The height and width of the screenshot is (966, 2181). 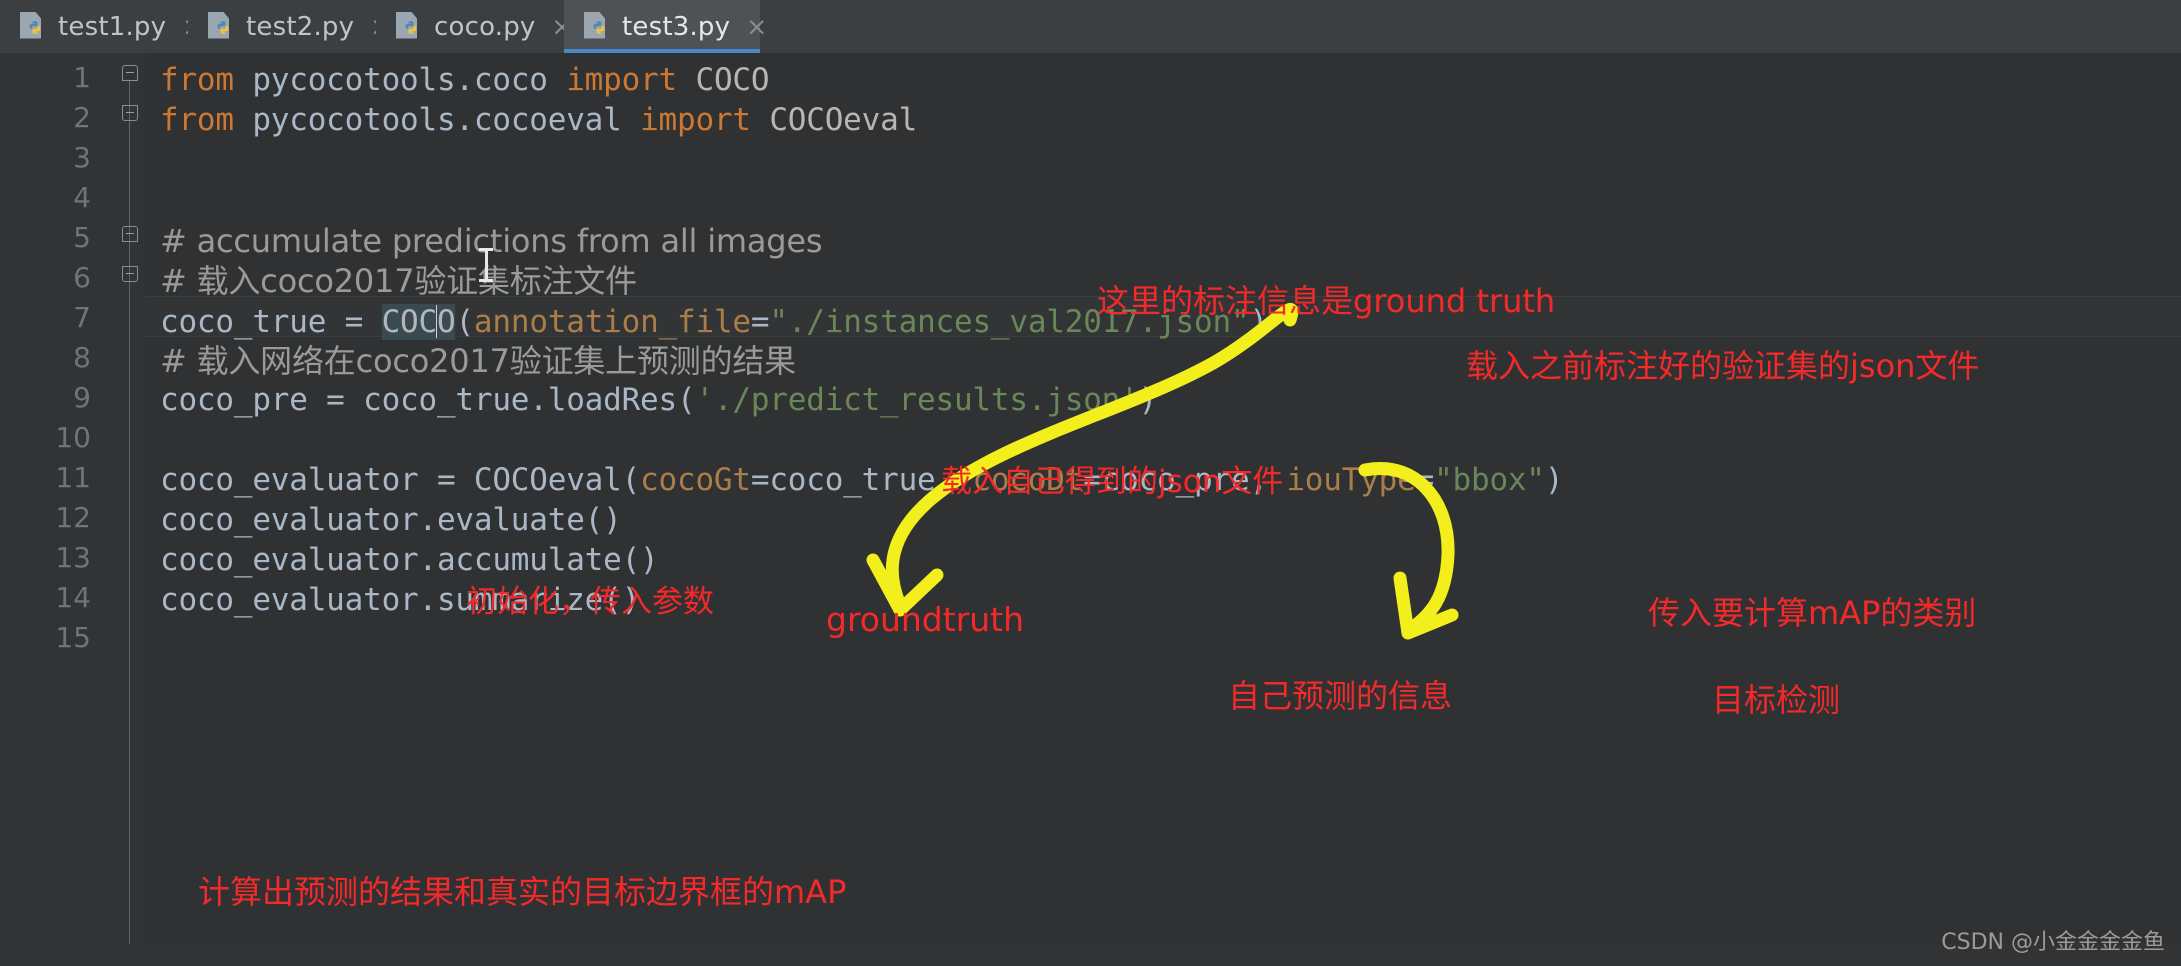 What do you see at coordinates (130, 234) in the screenshot?
I see `fold-marker-collapse-comment` at bounding box center [130, 234].